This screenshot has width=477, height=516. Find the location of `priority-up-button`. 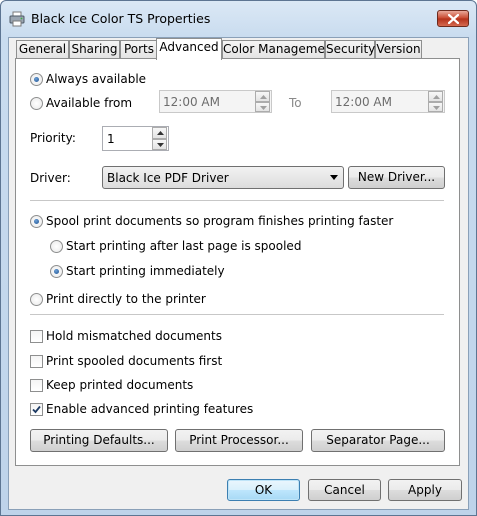

priority-up-button is located at coordinates (159, 133).